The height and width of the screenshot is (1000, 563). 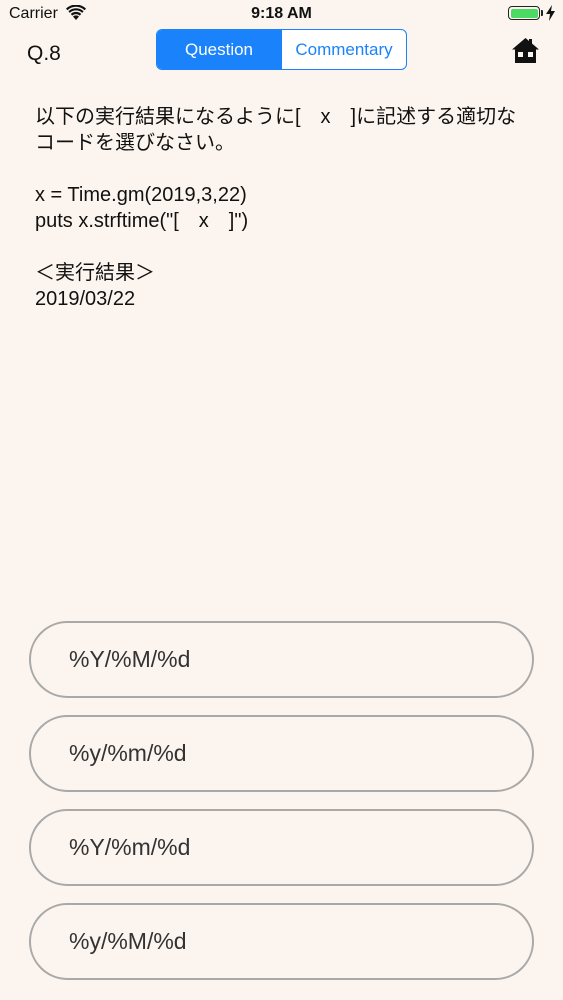 I want to click on clock: 9:18 AM, so click(x=281, y=13).